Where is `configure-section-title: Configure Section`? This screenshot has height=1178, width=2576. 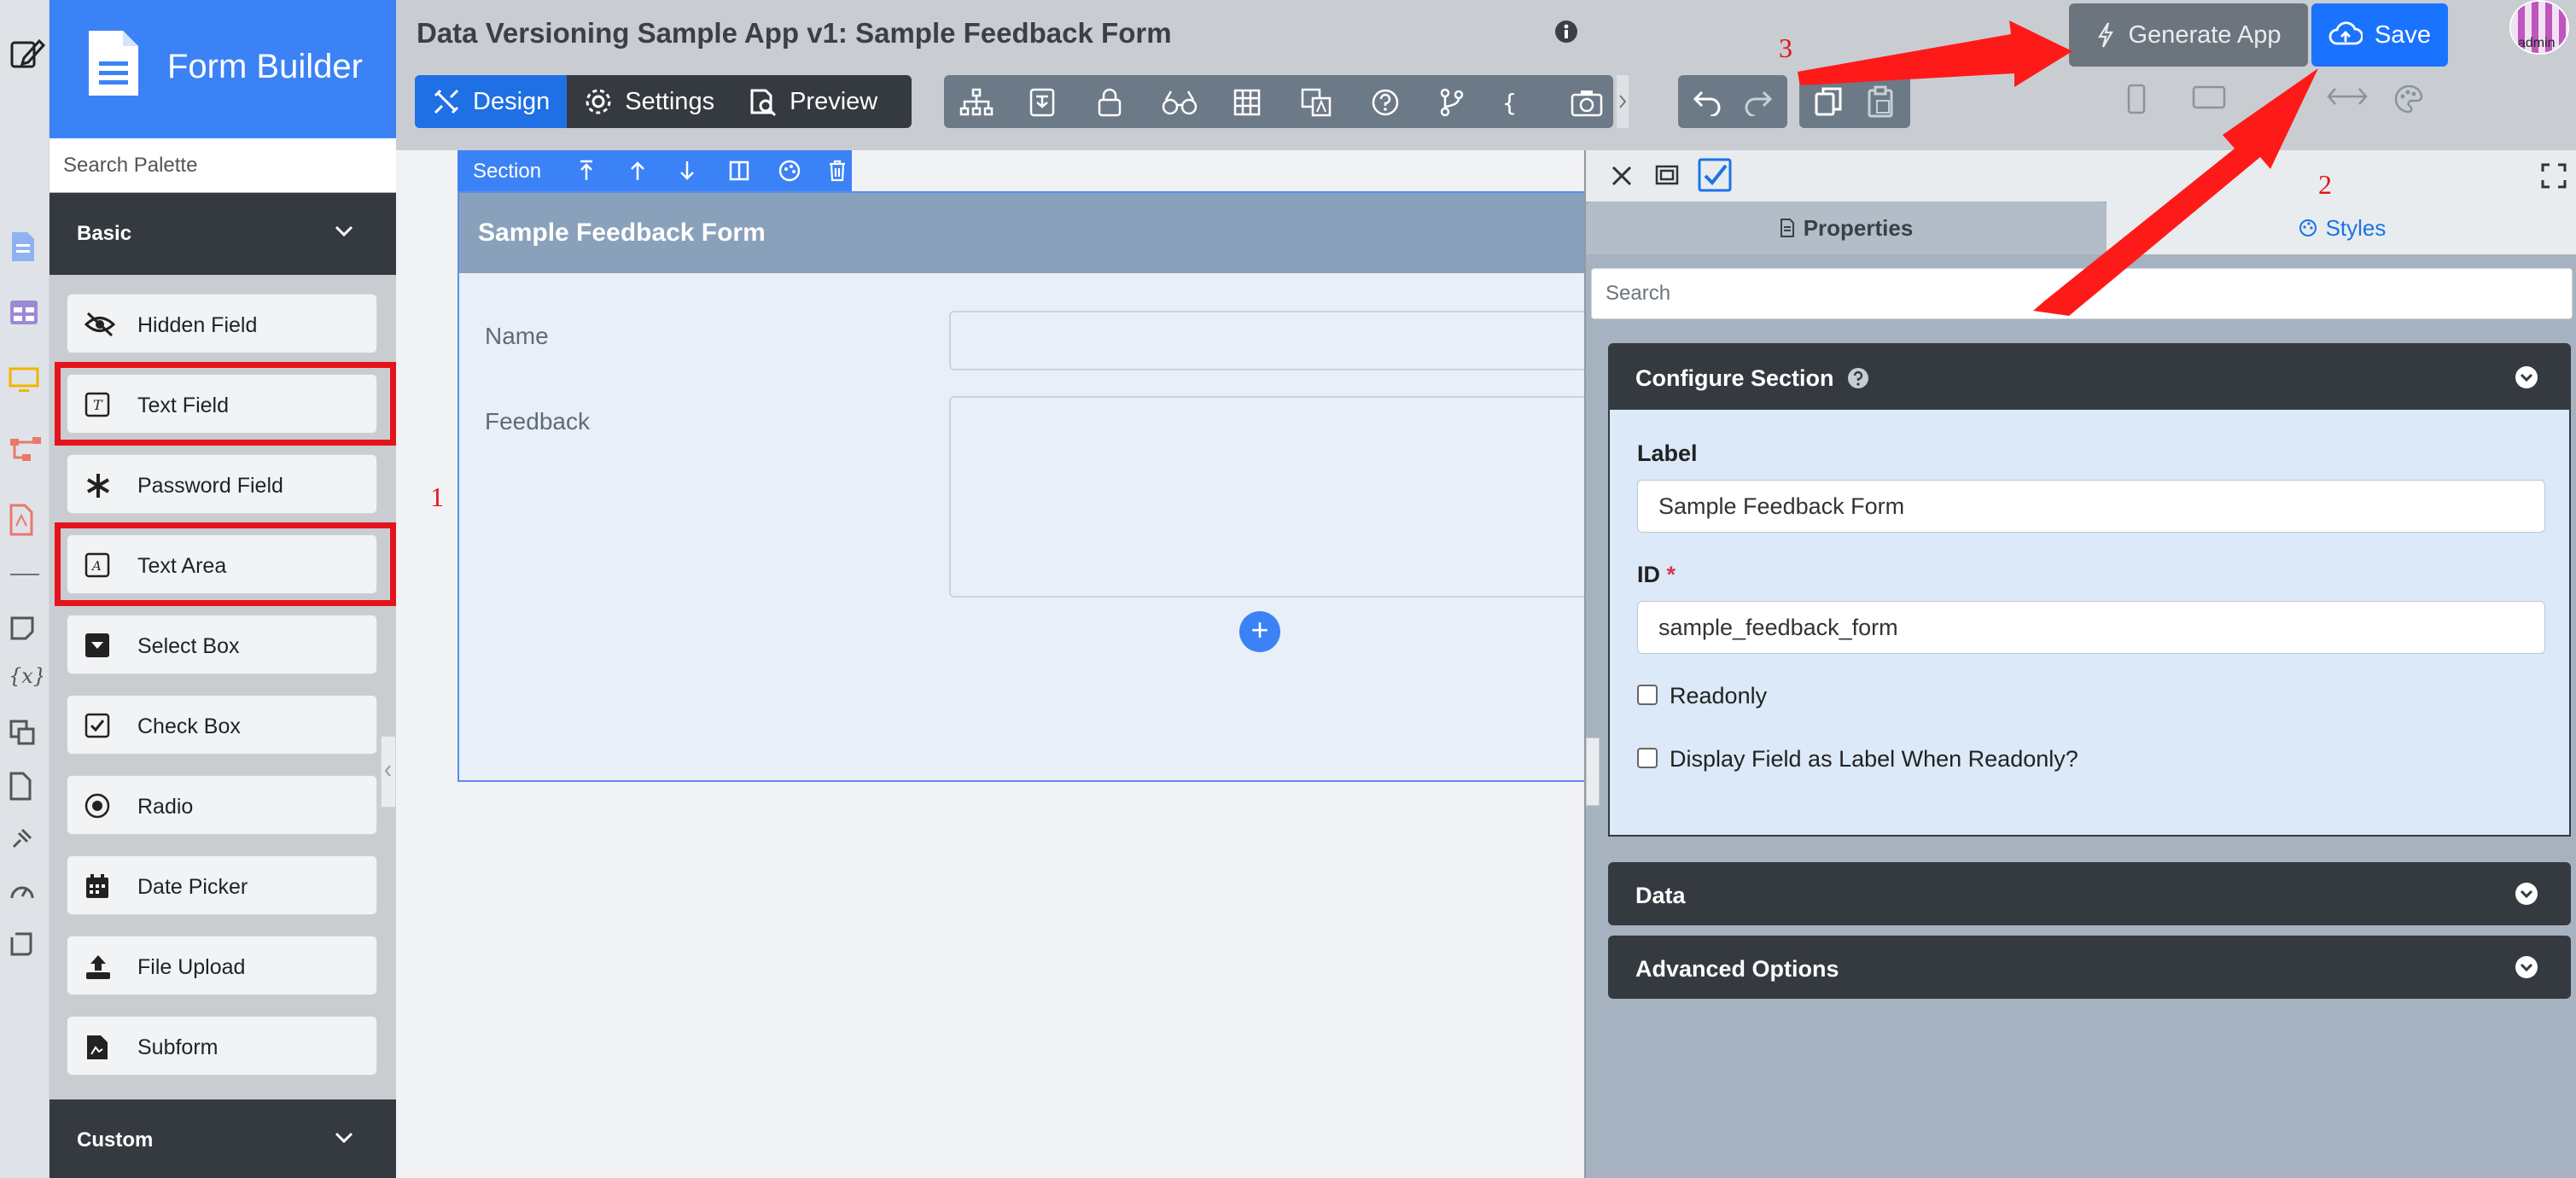
configure-section-title: Configure Section is located at coordinates (1734, 378).